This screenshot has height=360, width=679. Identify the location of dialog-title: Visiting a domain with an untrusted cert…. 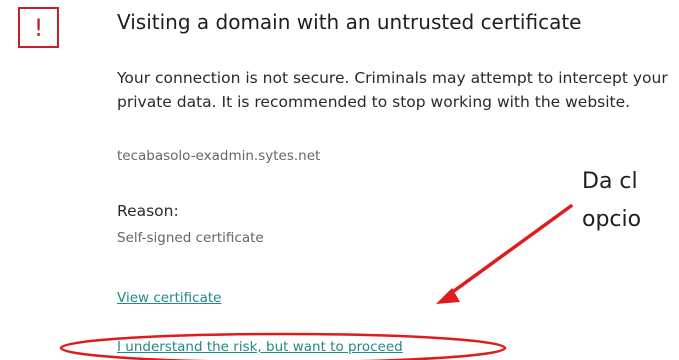
(349, 22).